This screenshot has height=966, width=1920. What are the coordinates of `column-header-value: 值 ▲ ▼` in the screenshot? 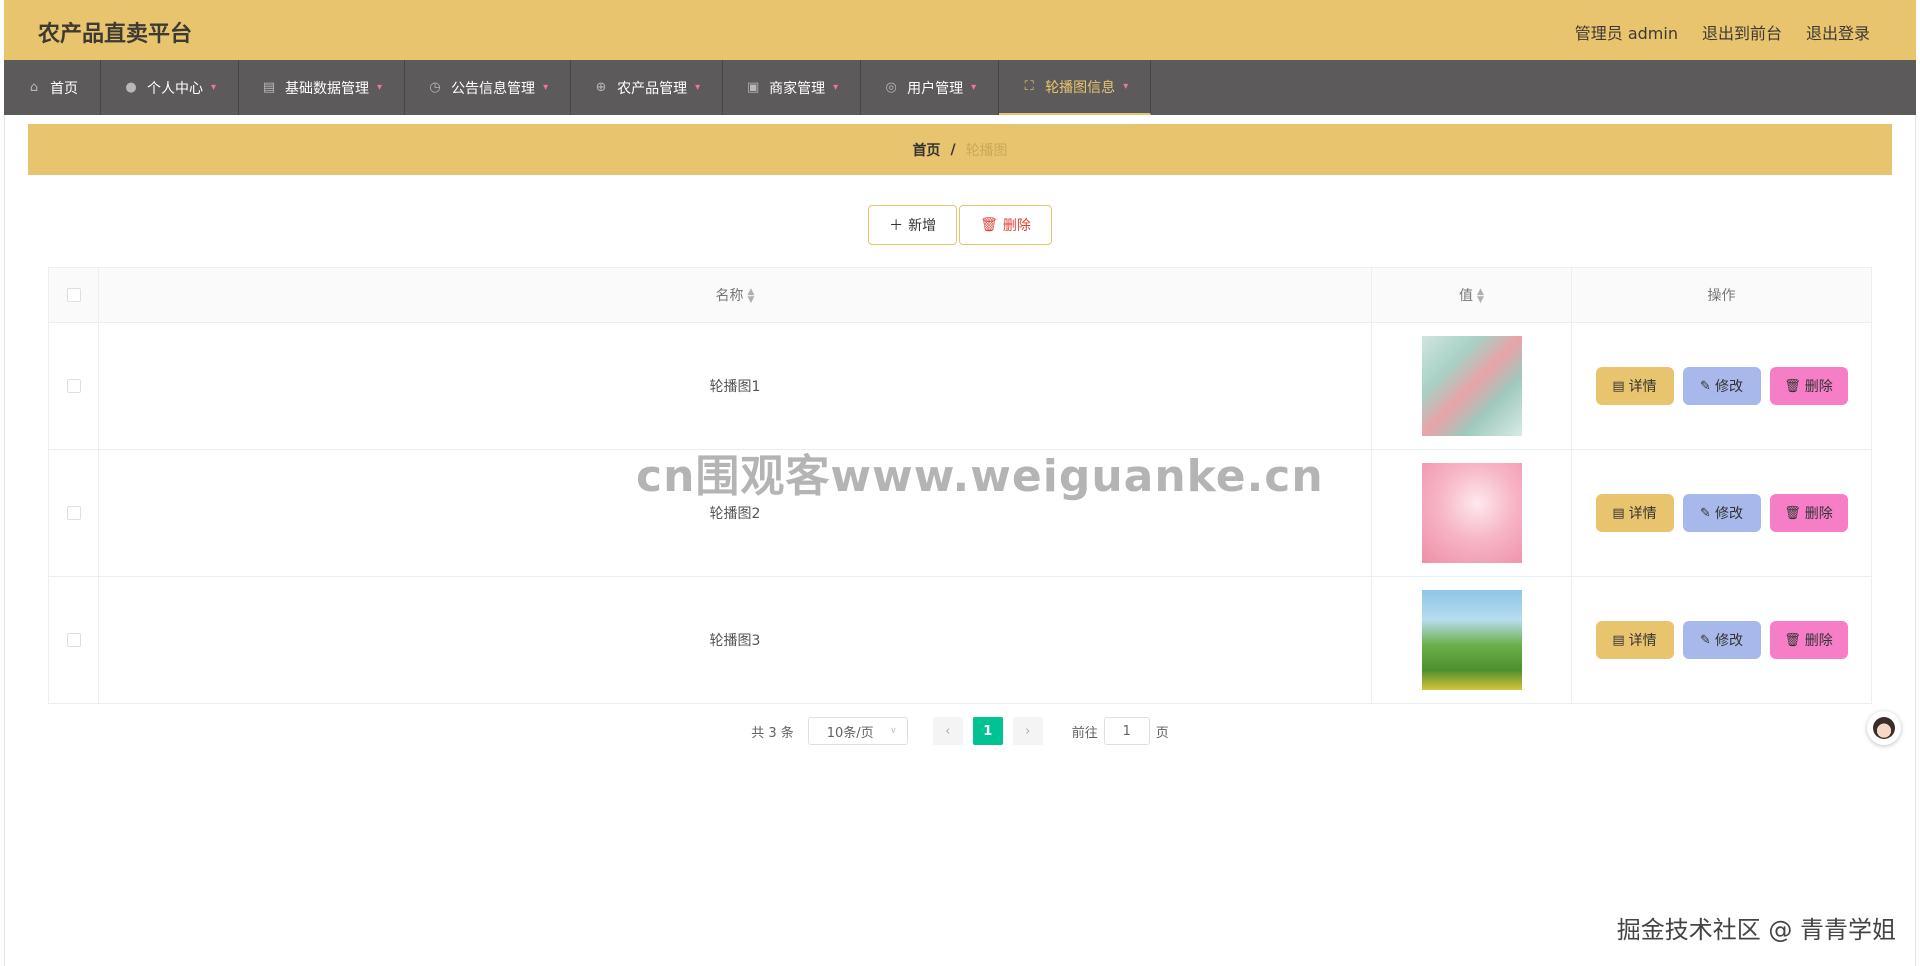 It's located at (1471, 295).